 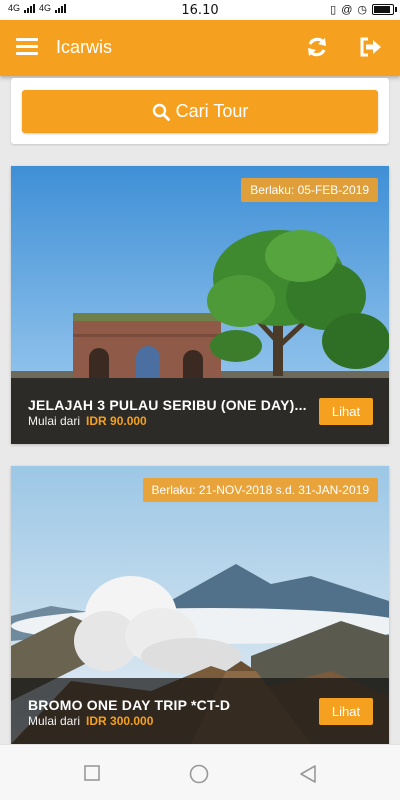 I want to click on status-bar: 4G 4G 16.10 ▯ @ ◷, so click(x=200, y=10).